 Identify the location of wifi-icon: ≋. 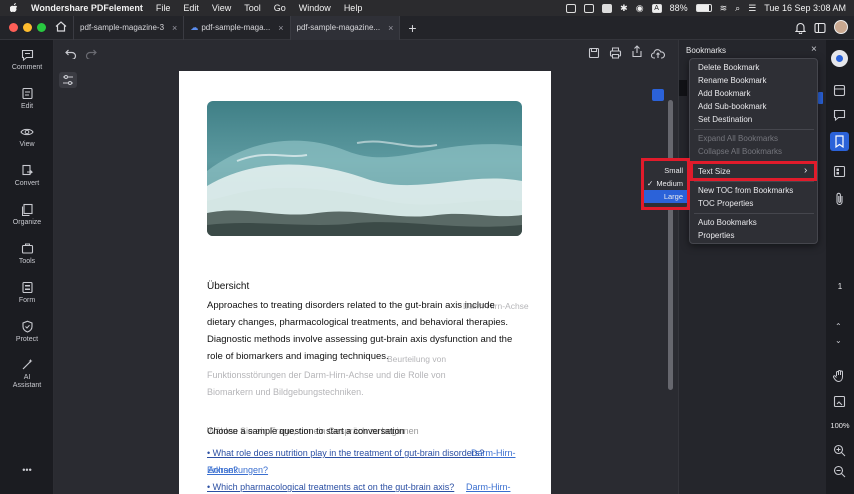
(724, 8).